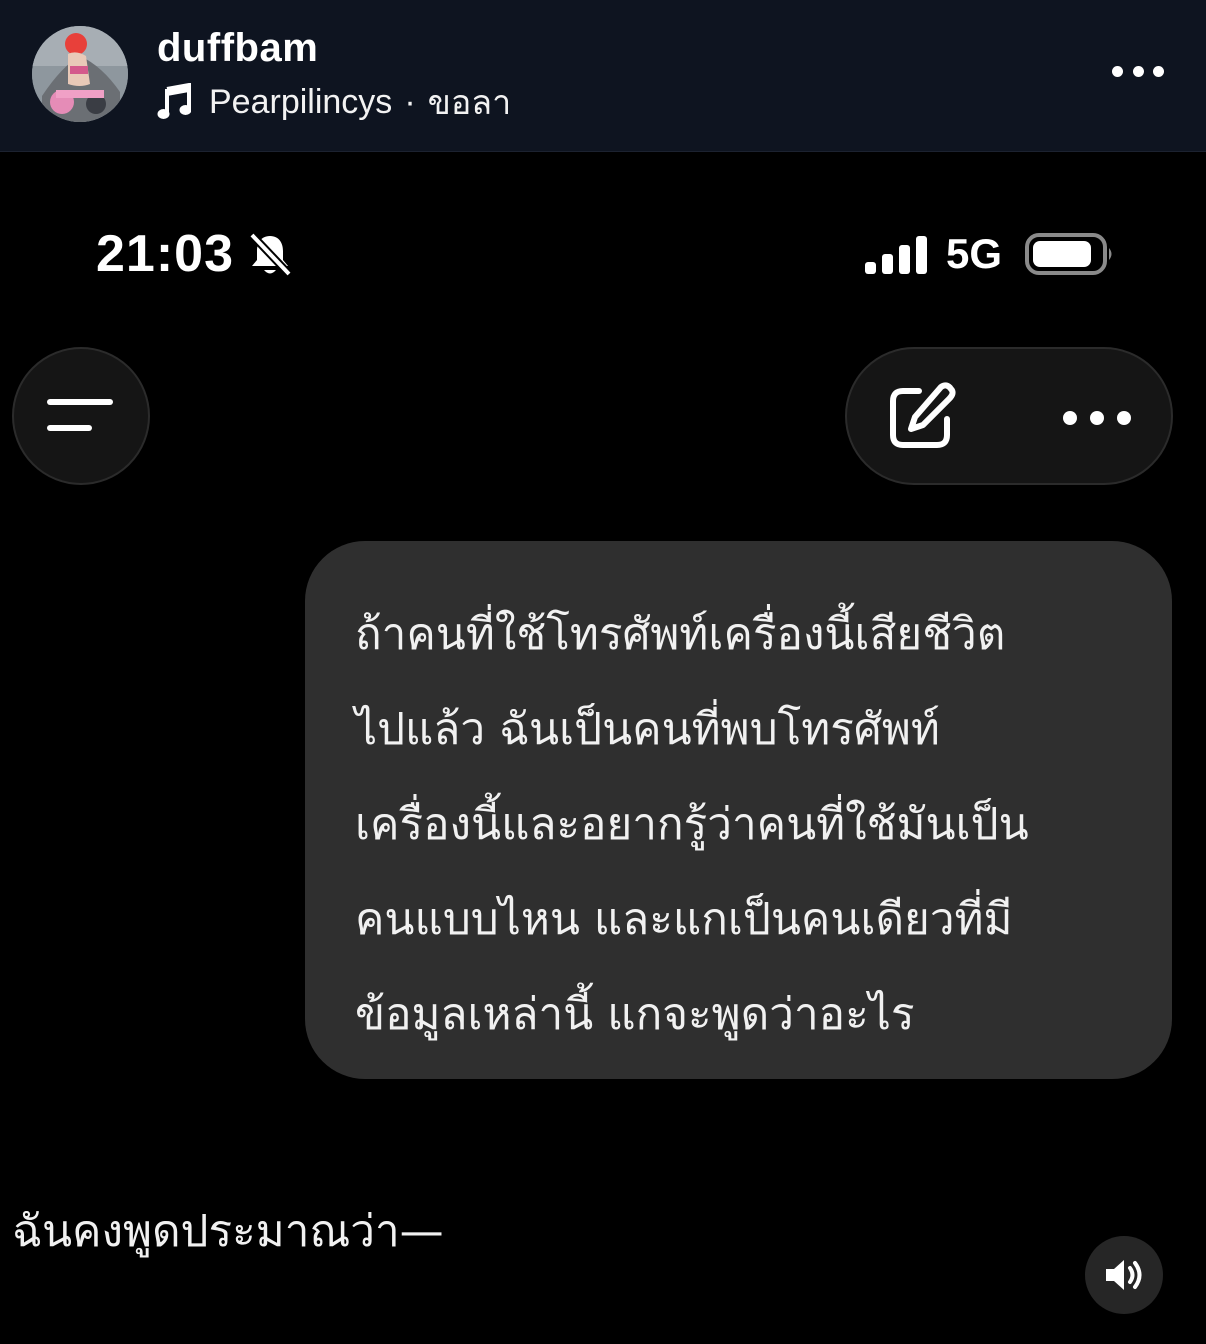 This screenshot has height=1344, width=1206. I want to click on music-info: Pearpilincys · ขอลา, so click(334, 102).